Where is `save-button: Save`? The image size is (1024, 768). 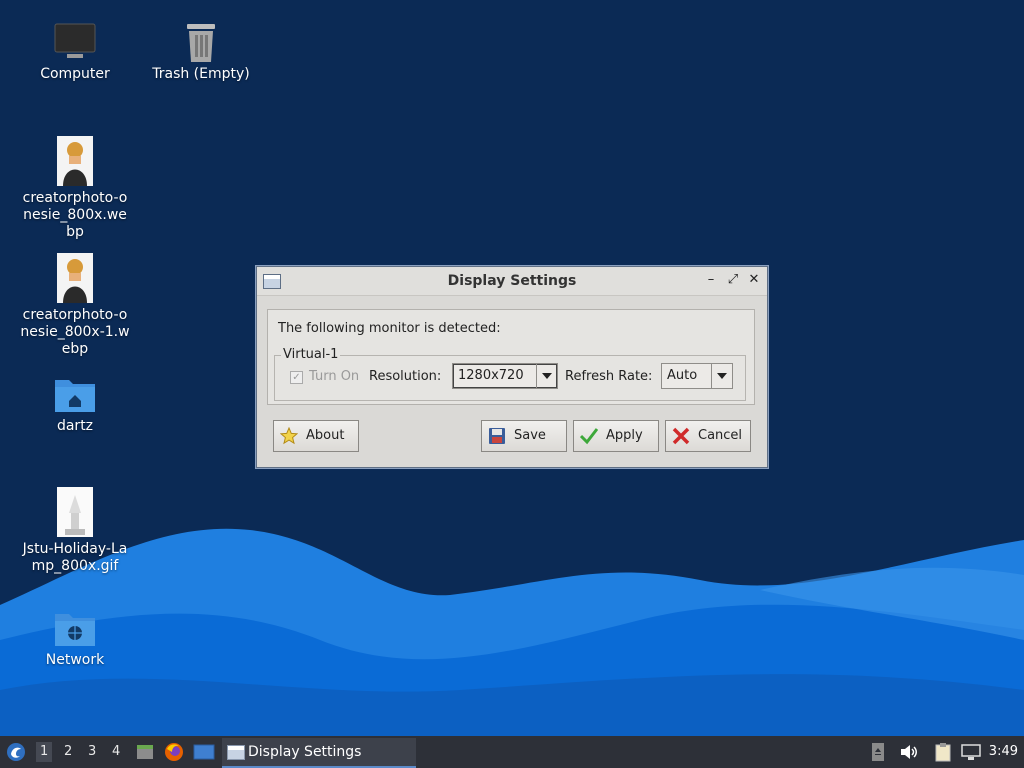 save-button: Save is located at coordinates (524, 436).